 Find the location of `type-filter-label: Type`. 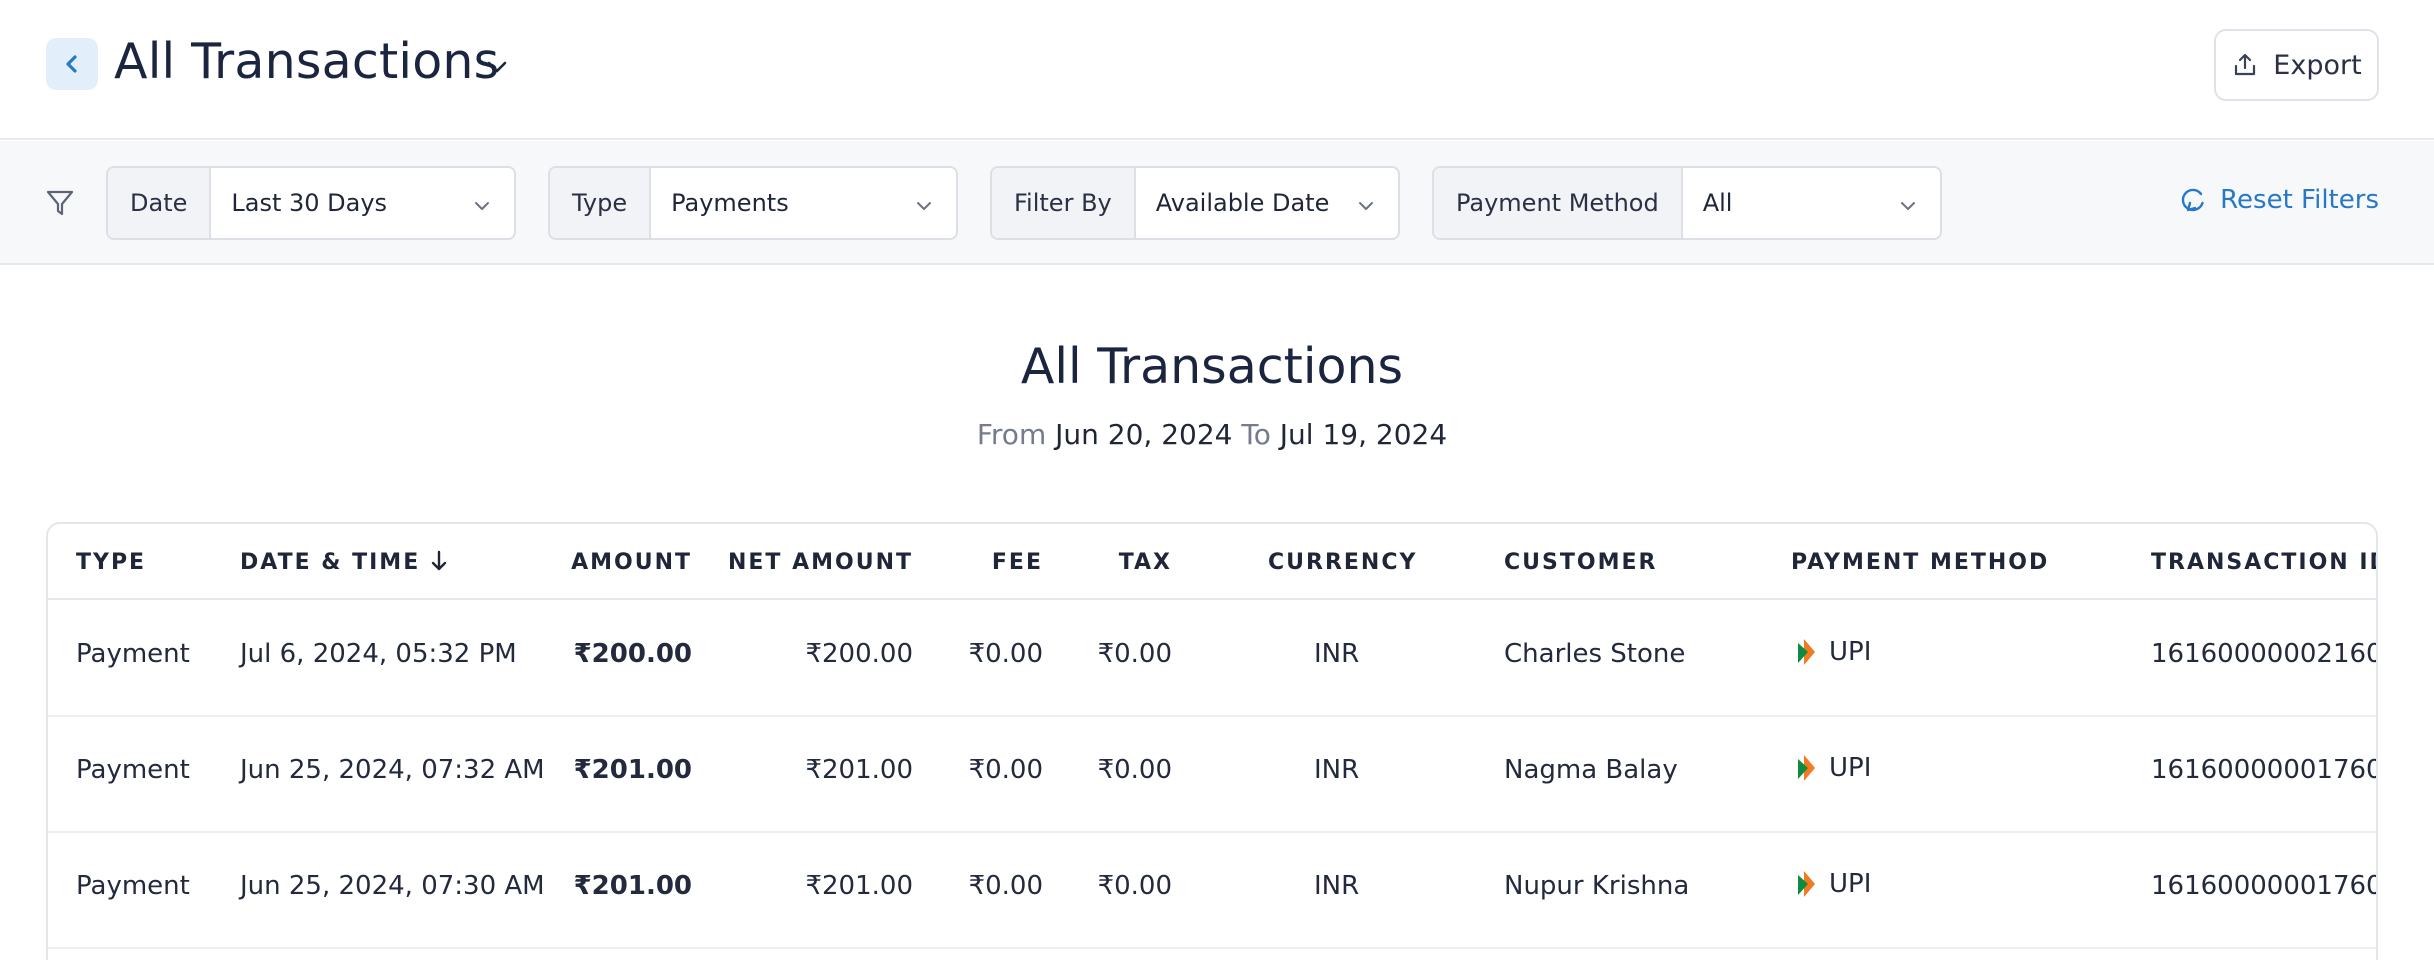

type-filter-label: Type is located at coordinates (601, 203).